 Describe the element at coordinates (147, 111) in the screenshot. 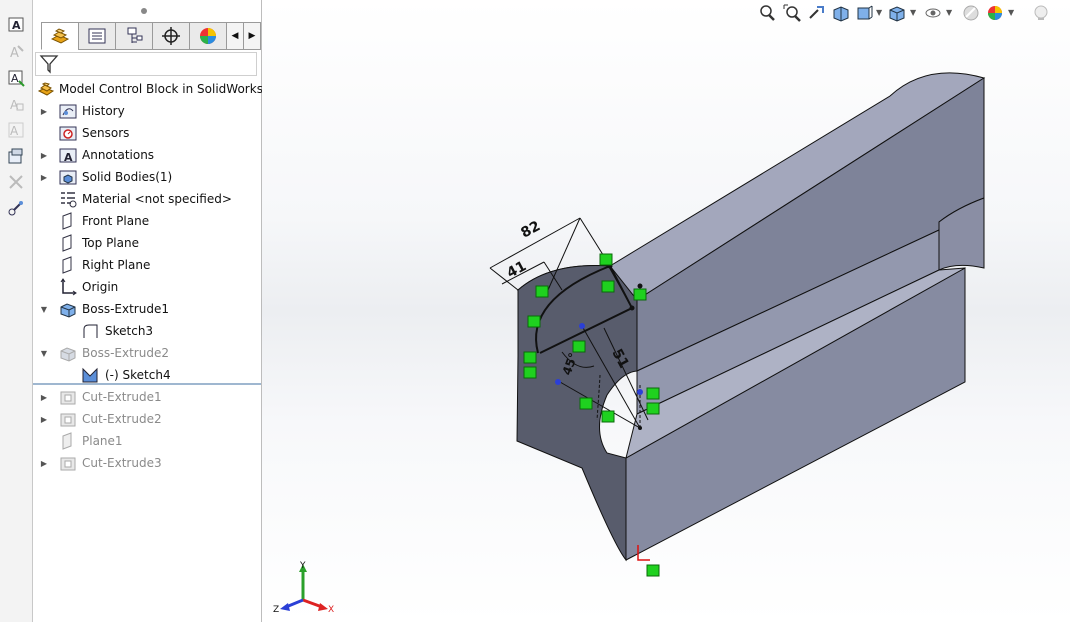

I see `tree-item-history: ▶ History` at that location.